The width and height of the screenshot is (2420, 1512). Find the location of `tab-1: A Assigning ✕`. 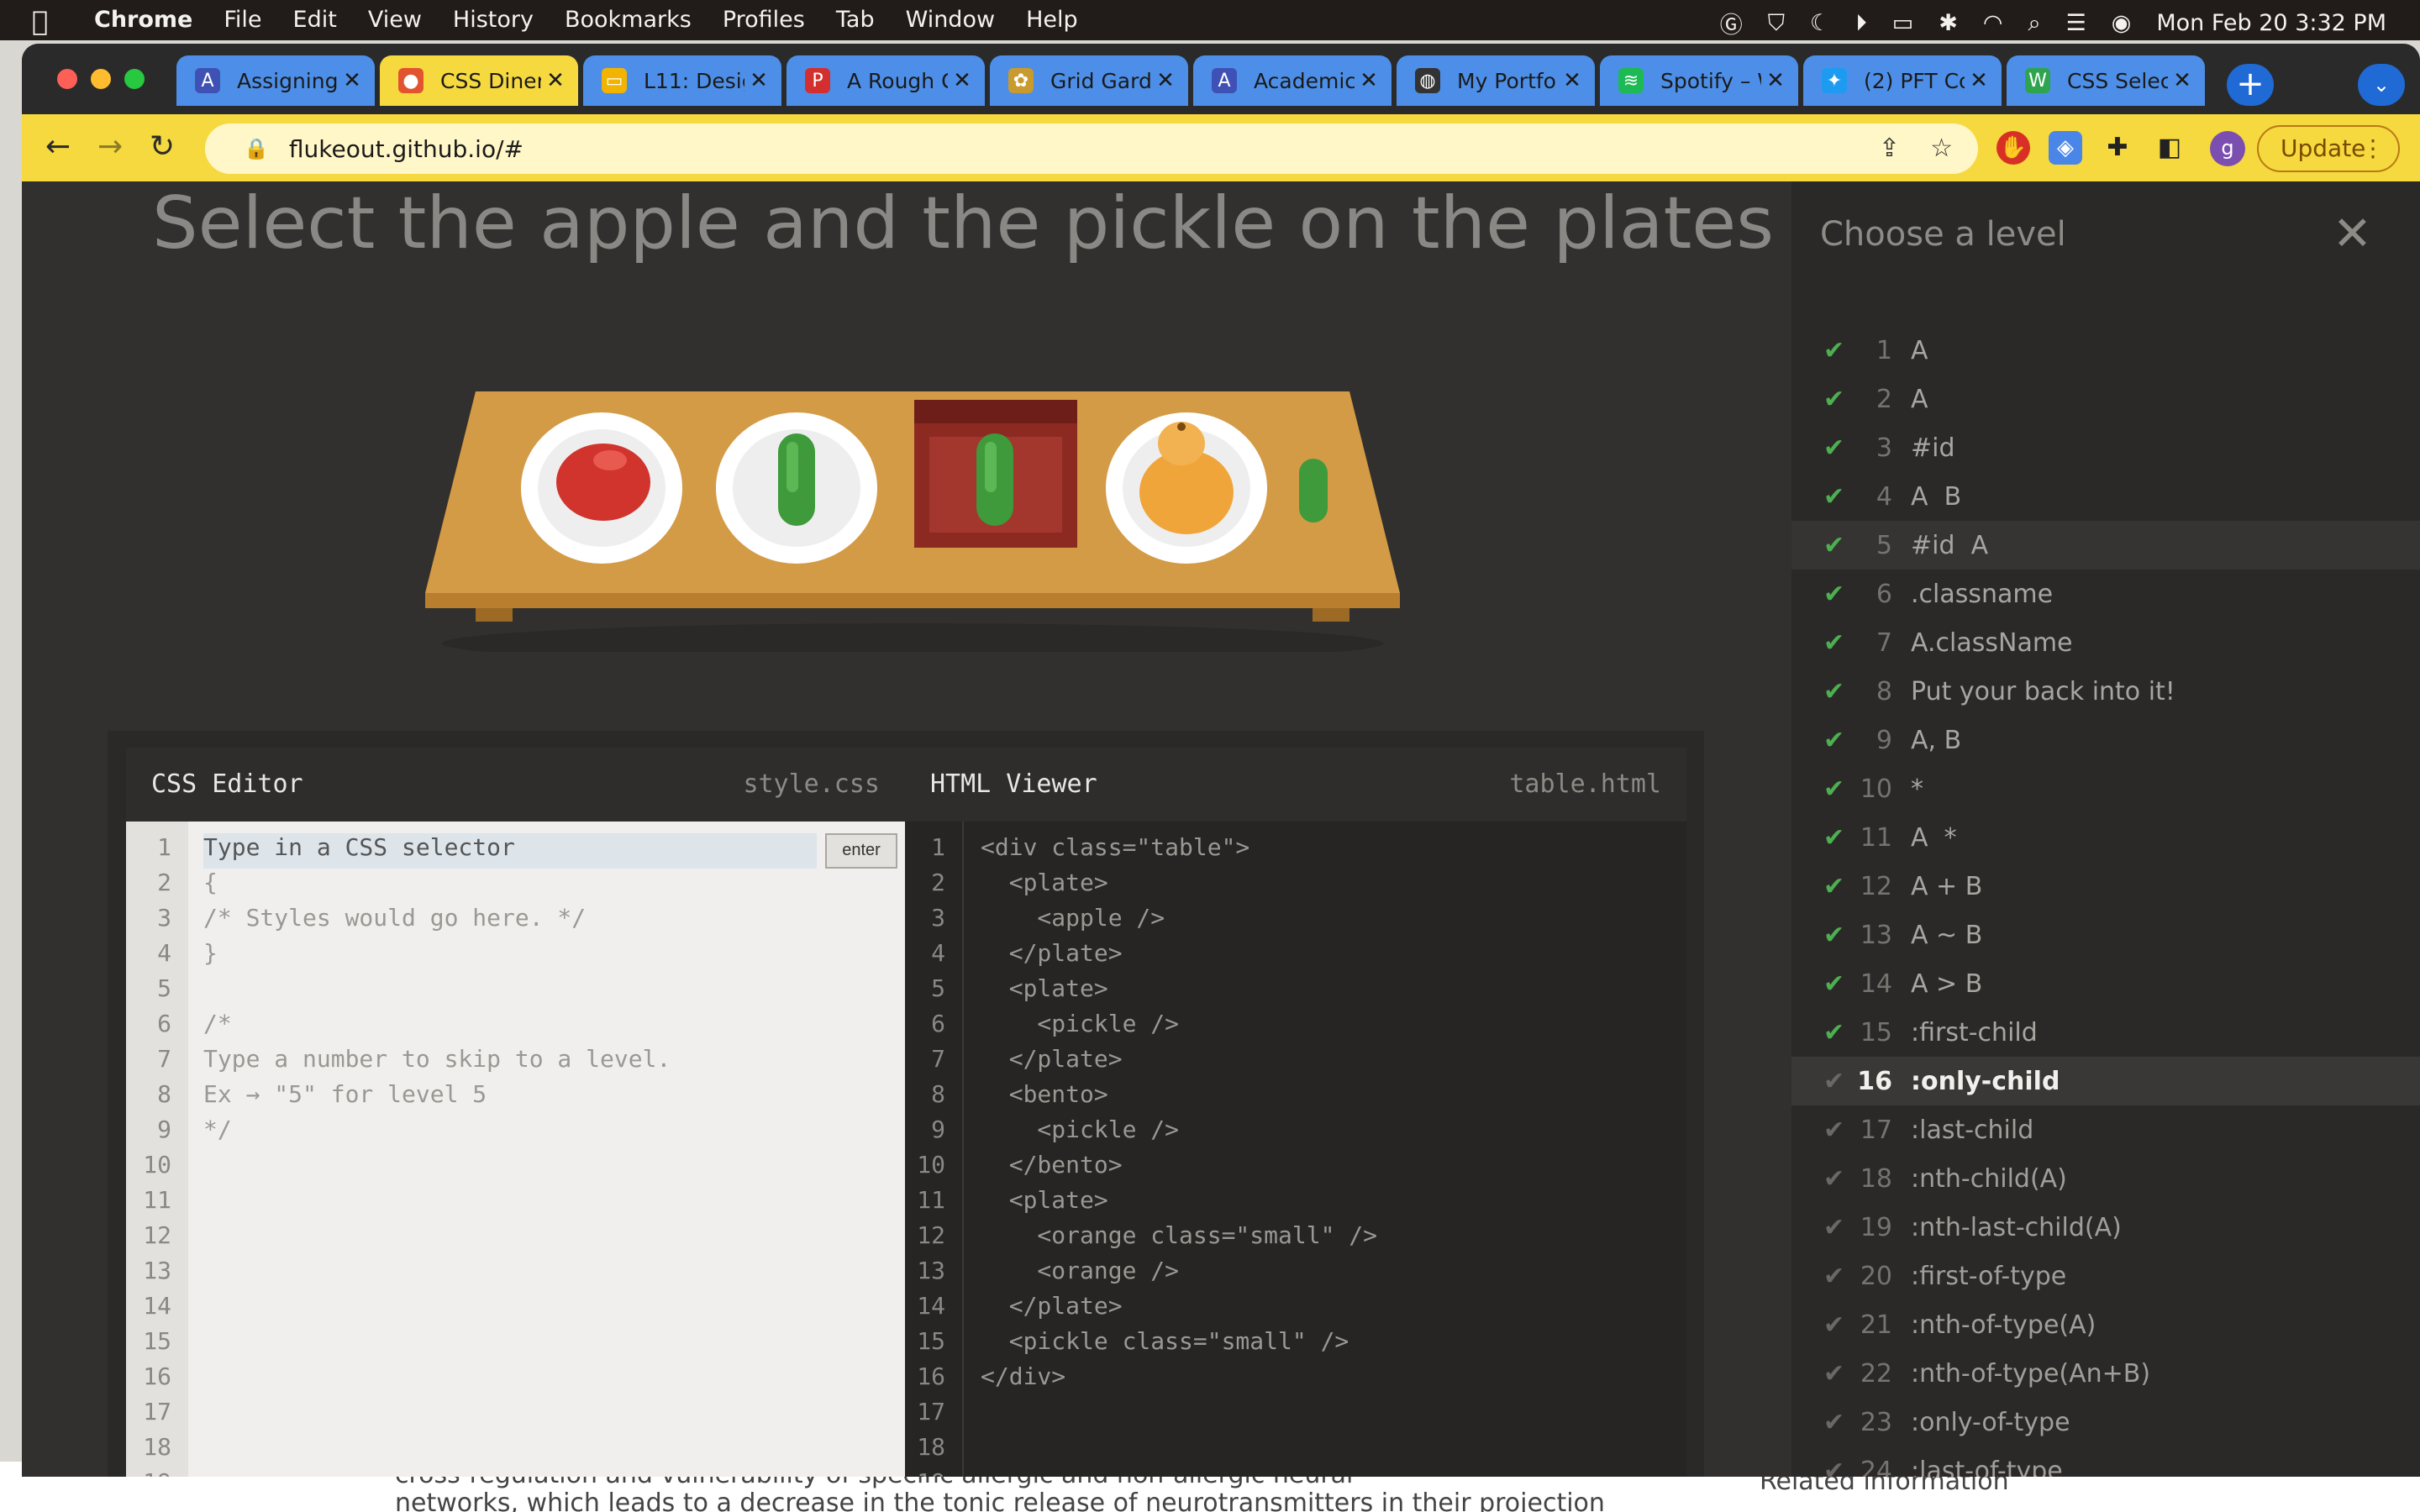

tab-1: A Assigning ✕ is located at coordinates (276, 80).